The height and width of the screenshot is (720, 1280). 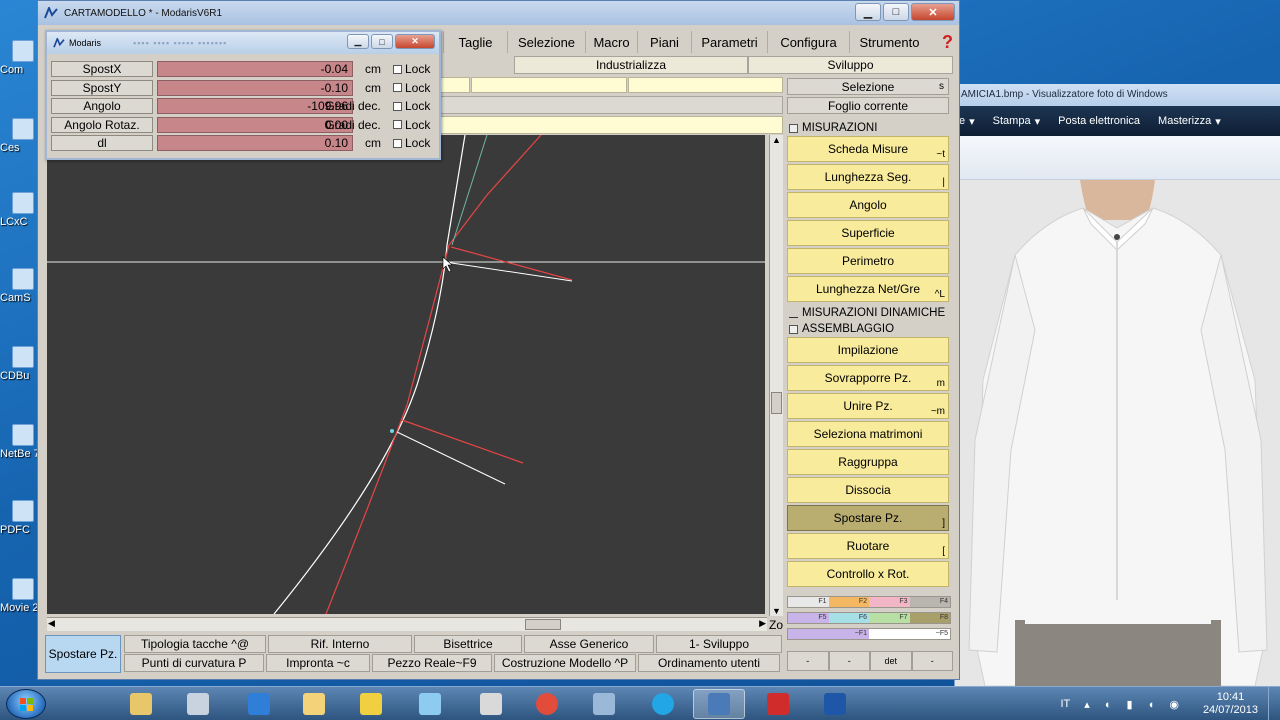 I want to click on taskbar-modaris-button, so click(x=719, y=704).